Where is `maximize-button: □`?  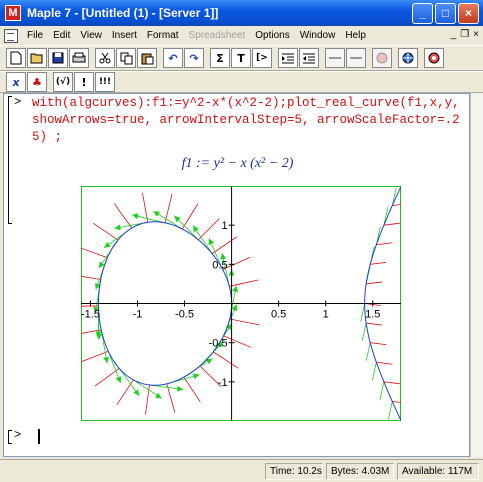 maximize-button: □ is located at coordinates (445, 13).